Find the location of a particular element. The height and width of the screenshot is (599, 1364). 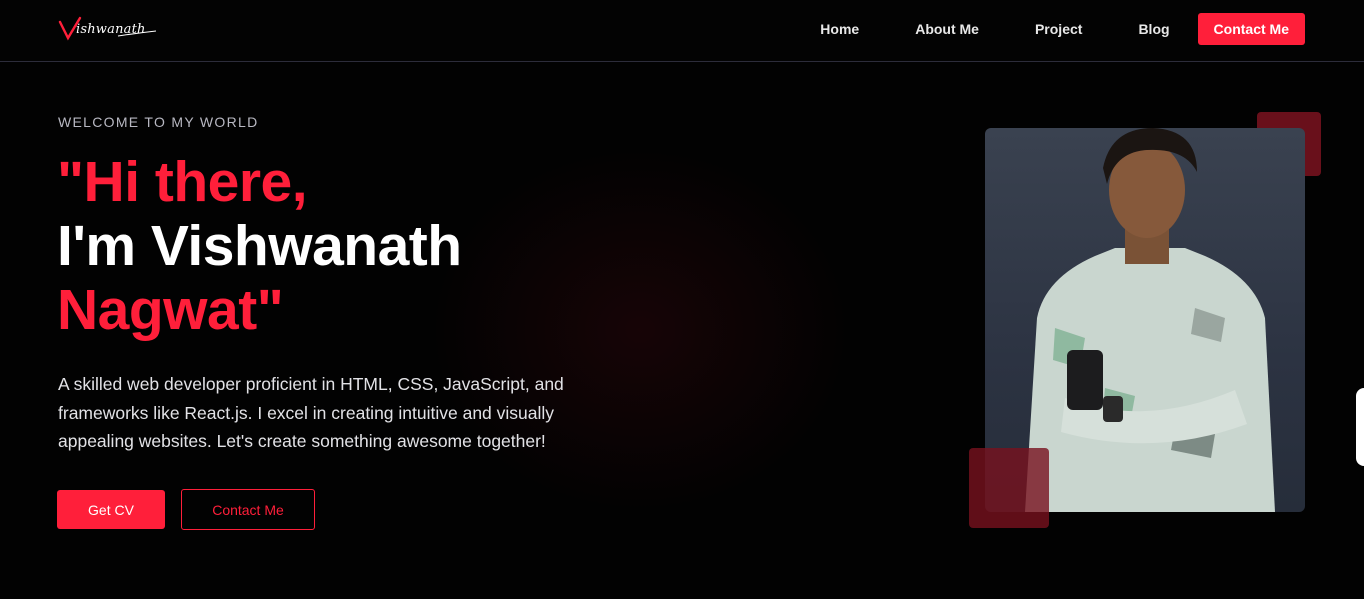

hero-headline: "Hi there, I'm Vishwanath Nagwat" is located at coordinates (259, 246).